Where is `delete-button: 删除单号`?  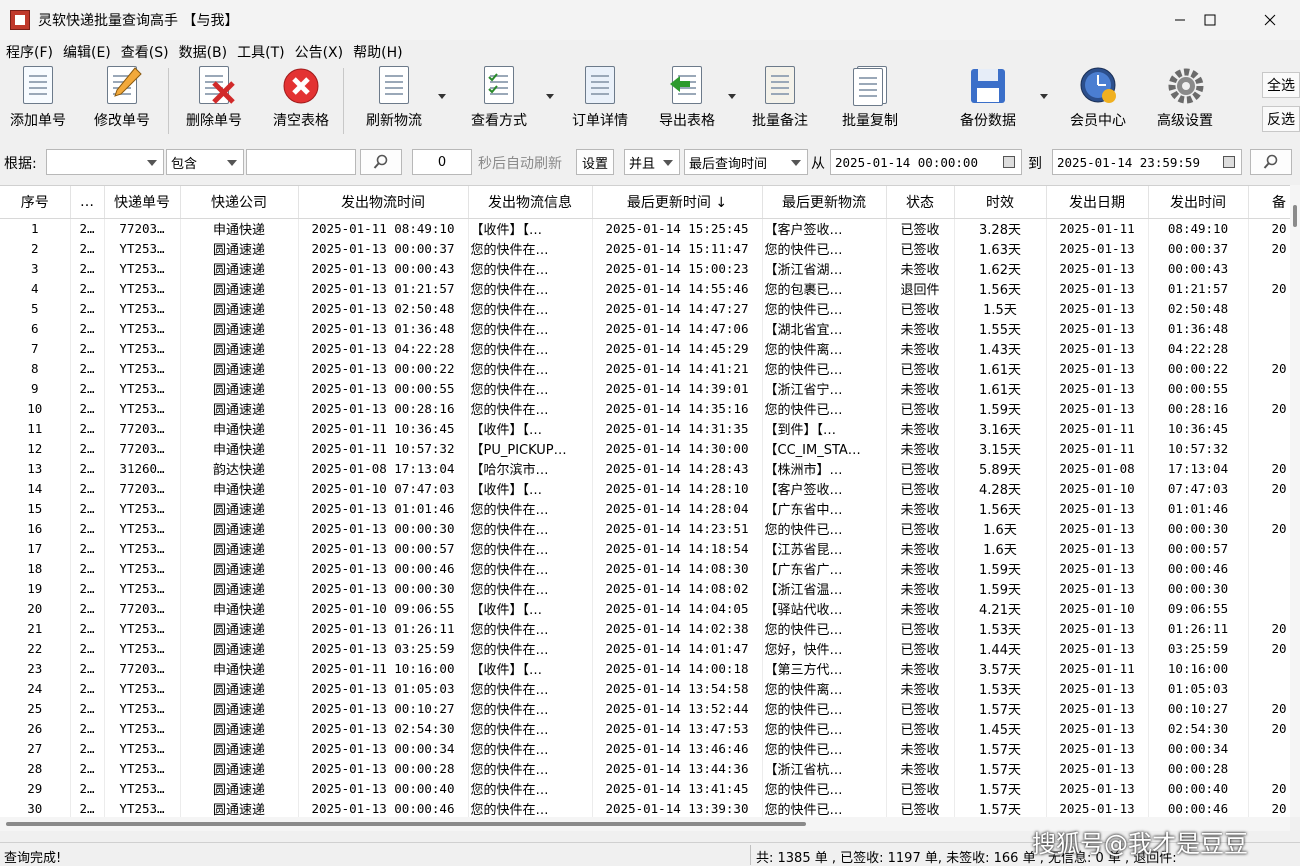
delete-button: 删除单号 is located at coordinates (214, 100).